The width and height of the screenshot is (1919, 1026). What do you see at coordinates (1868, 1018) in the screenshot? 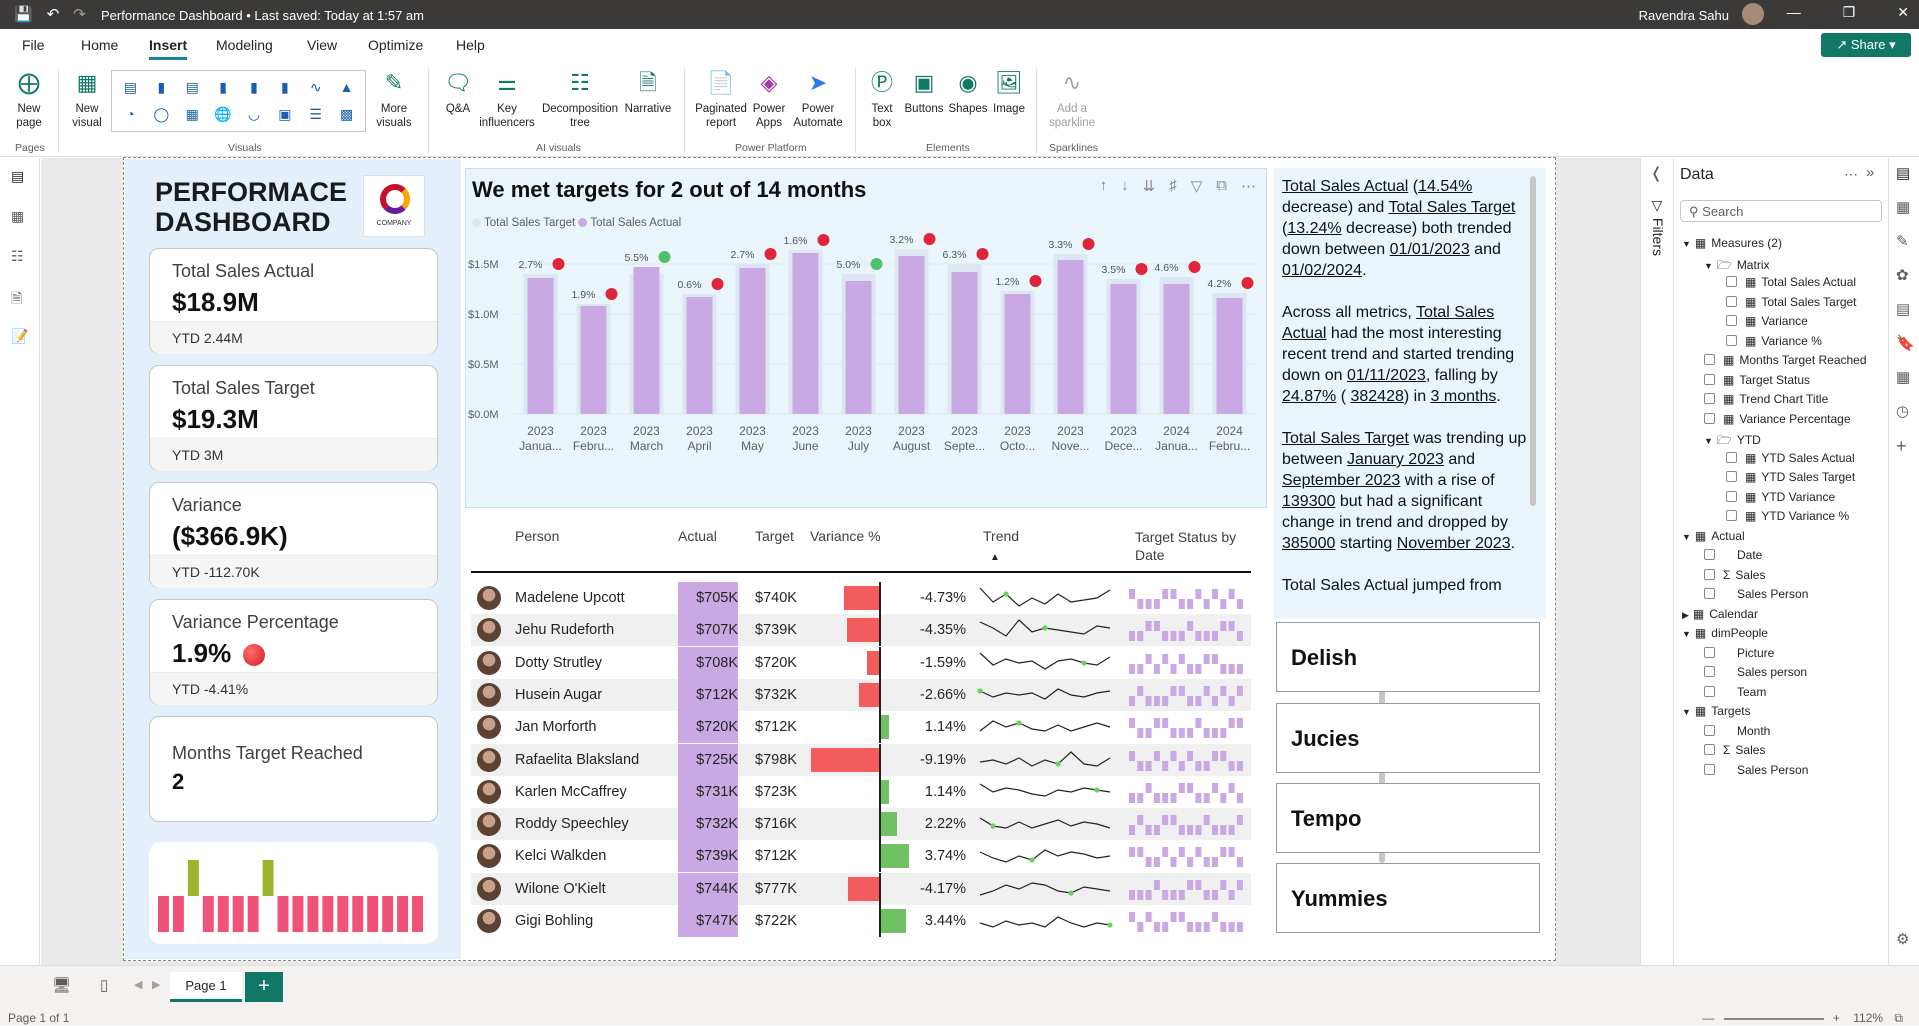
I see `zoom-level: 112%` at bounding box center [1868, 1018].